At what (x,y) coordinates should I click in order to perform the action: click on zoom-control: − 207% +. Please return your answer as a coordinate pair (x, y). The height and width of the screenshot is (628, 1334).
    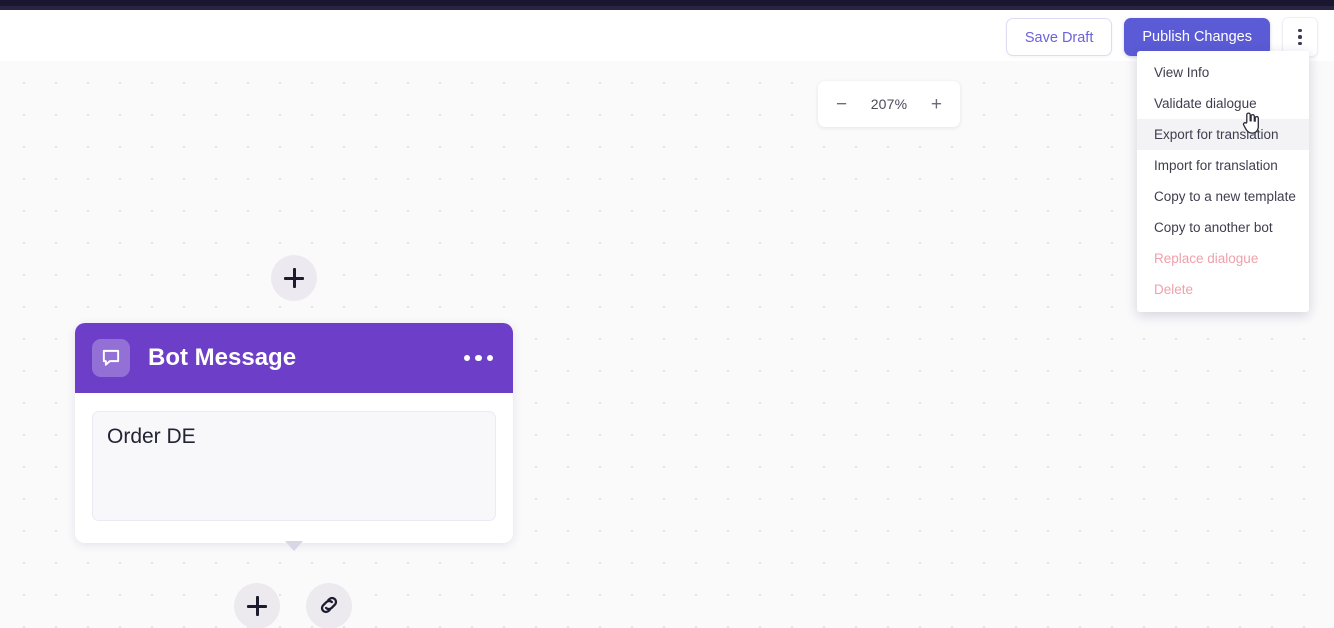
    Looking at the image, I should click on (889, 104).